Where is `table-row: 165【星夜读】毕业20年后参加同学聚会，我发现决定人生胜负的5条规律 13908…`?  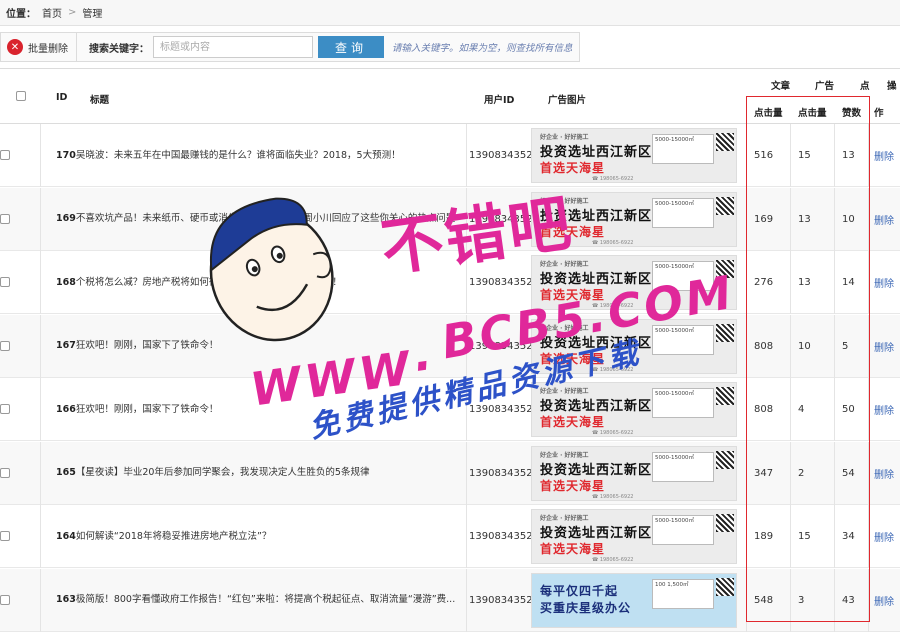
table-row: 165【星夜读】毕业20年后参加同学聚会，我发现决定人生胜负的5条规律 13908… is located at coordinates (450, 473).